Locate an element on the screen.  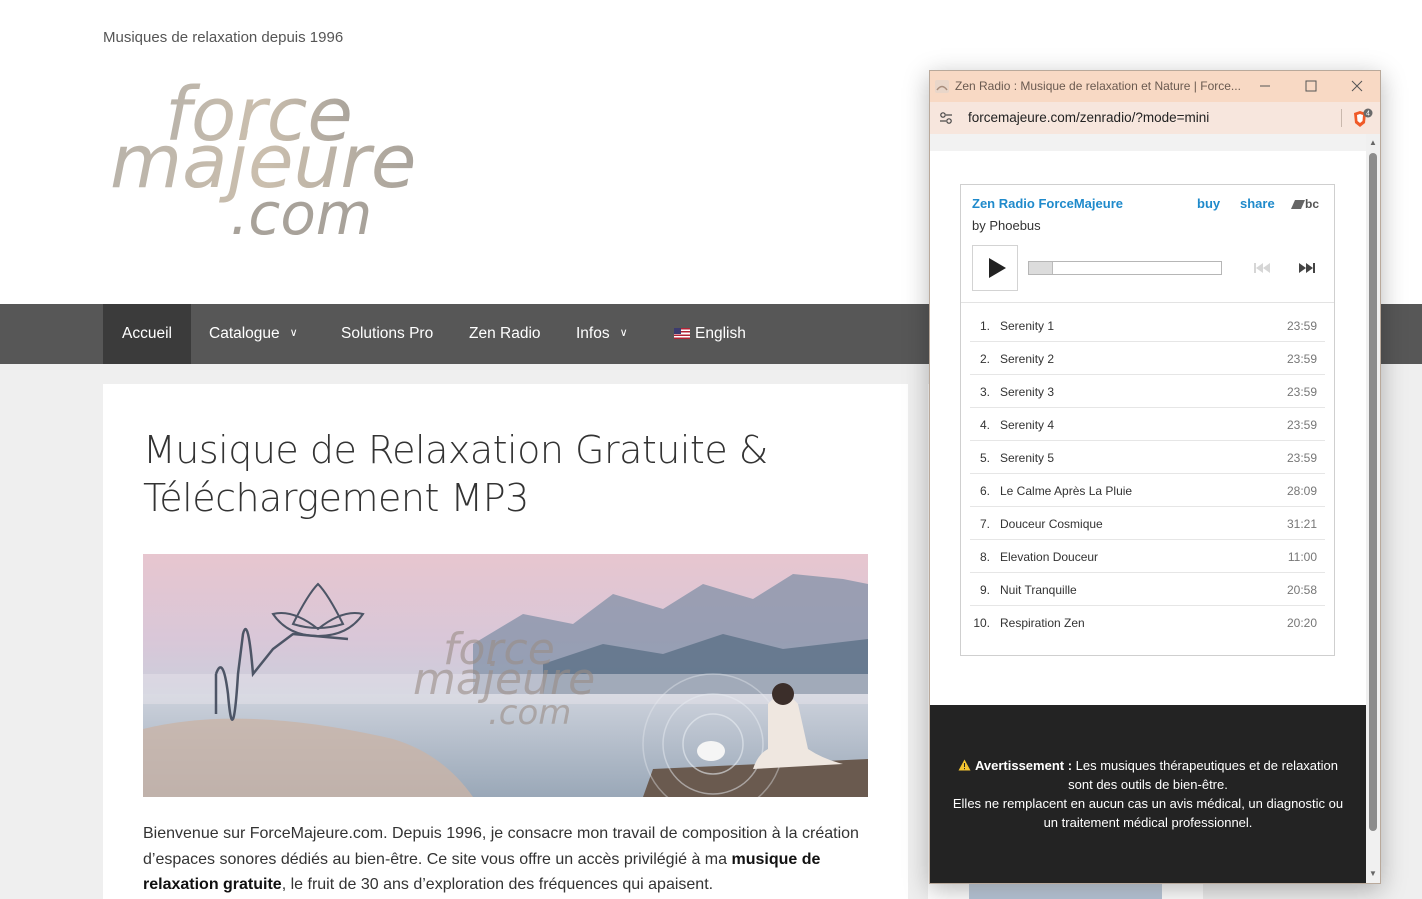
nav-item-label: Infos is located at coordinates (593, 333).